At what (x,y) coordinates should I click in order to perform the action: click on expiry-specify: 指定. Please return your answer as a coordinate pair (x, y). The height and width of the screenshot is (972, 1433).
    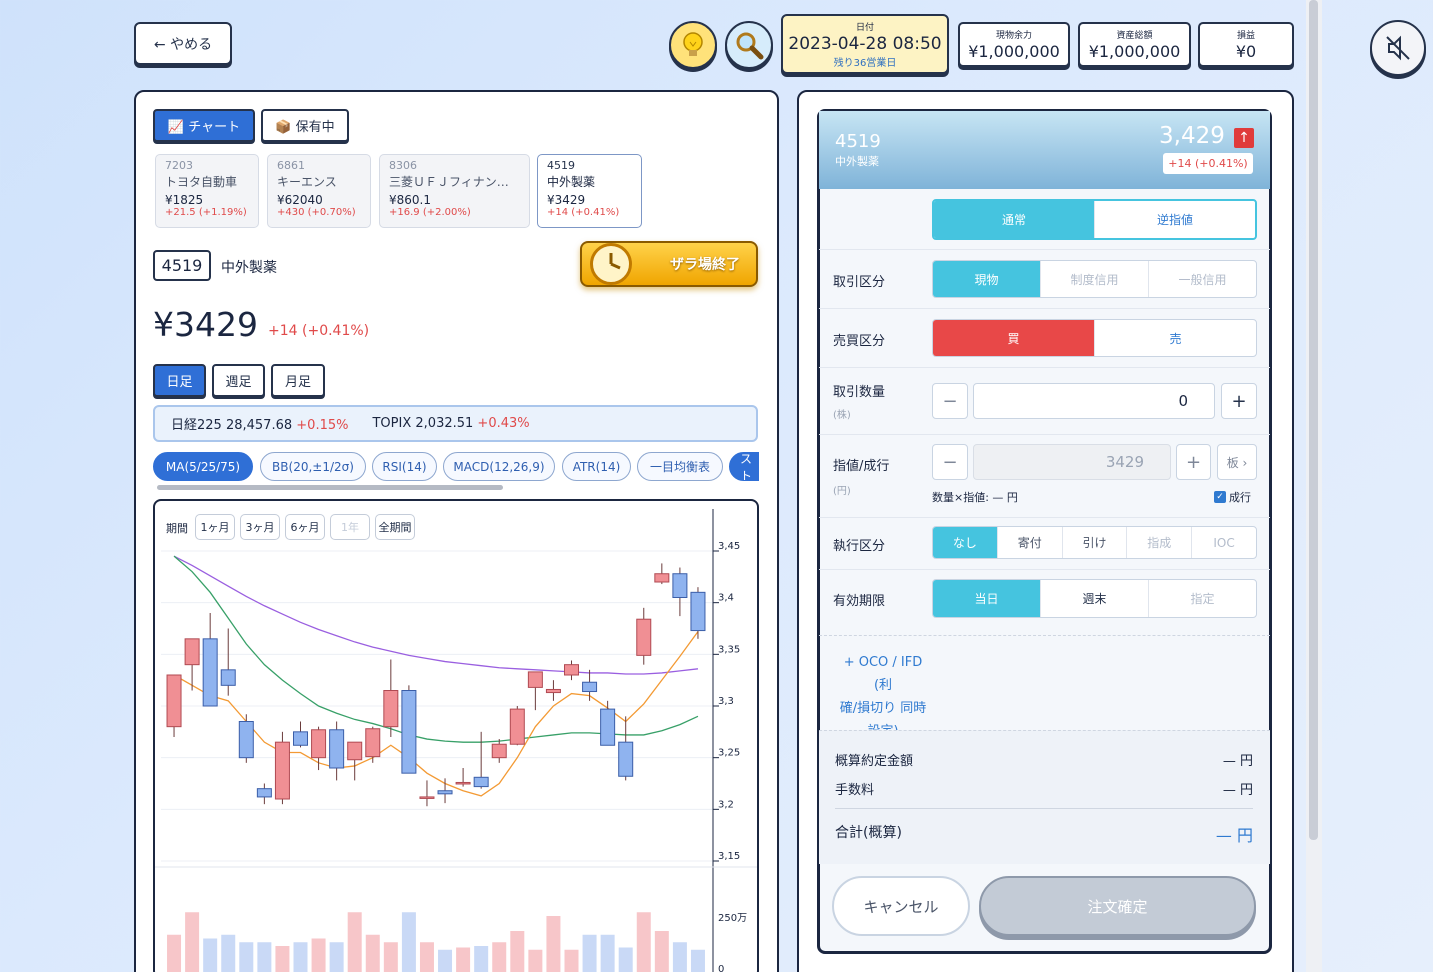
    Looking at the image, I should click on (1202, 598).